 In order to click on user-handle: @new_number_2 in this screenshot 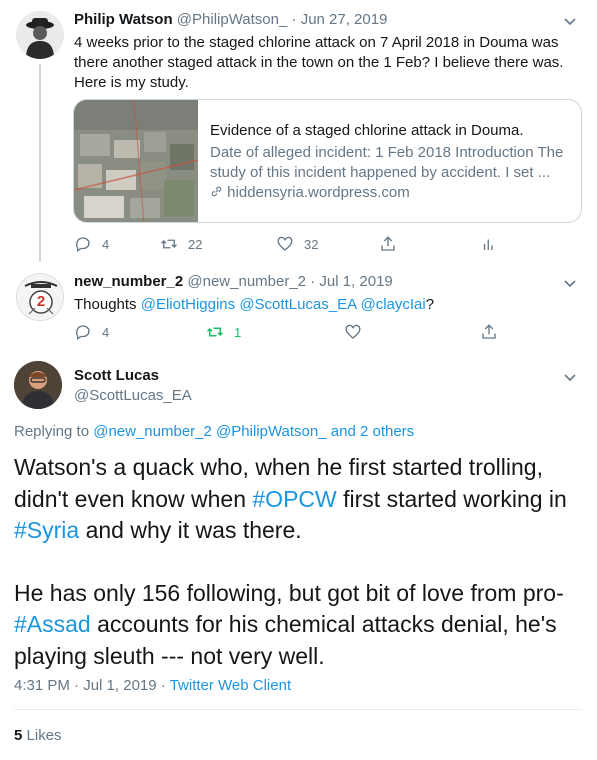, I will do `click(246, 281)`.